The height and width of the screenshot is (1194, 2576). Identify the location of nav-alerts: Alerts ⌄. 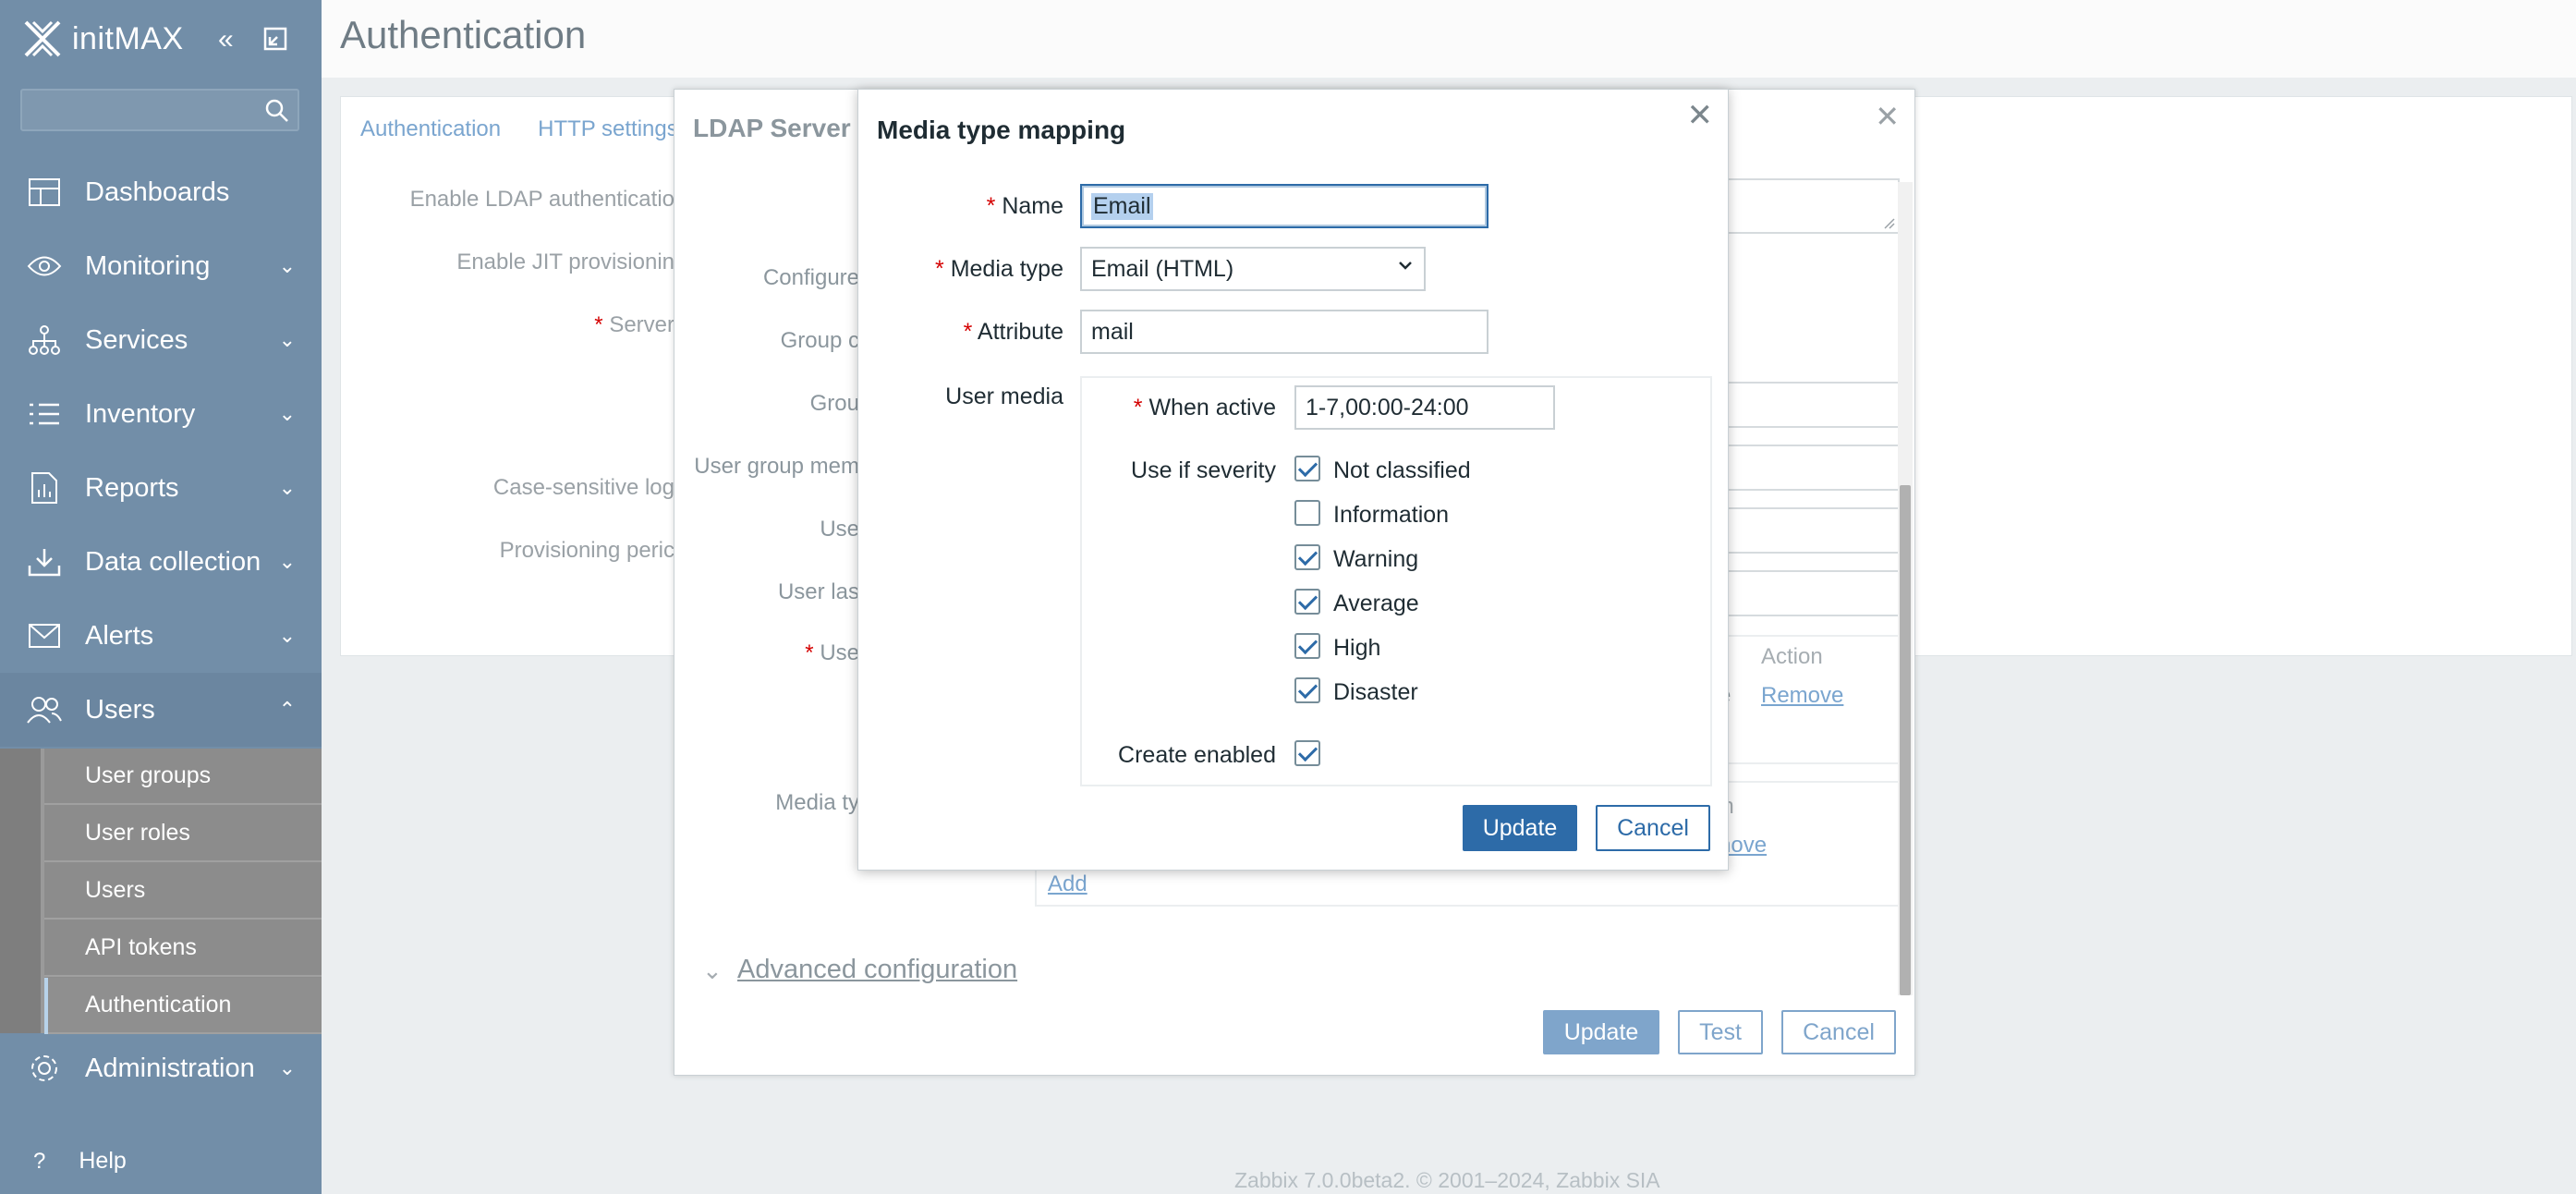
(161, 636).